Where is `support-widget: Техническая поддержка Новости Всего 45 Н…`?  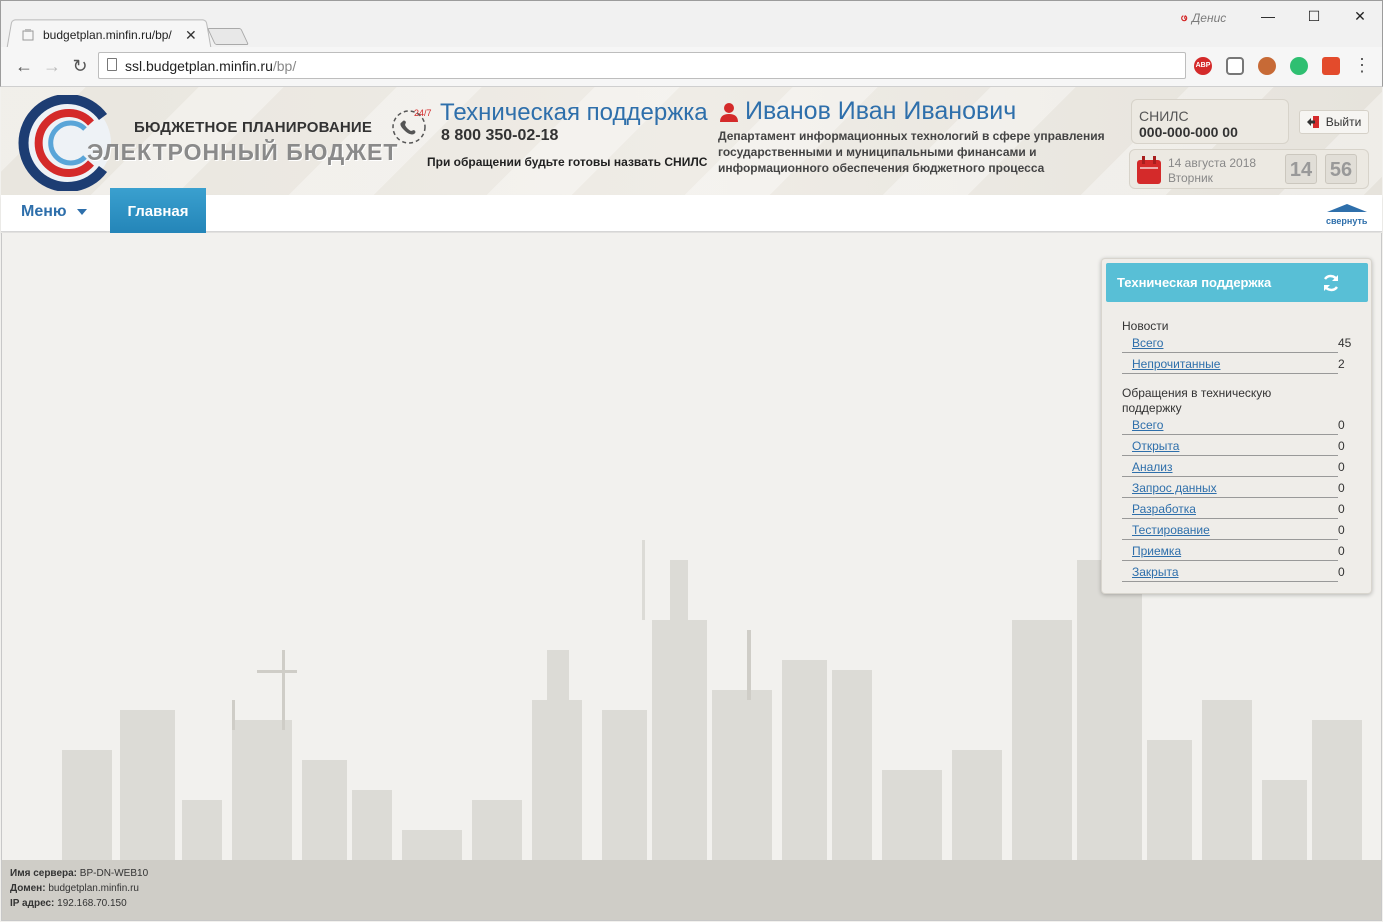
support-widget: Техническая поддержка Новости Всего 45 Н… is located at coordinates (1236, 426).